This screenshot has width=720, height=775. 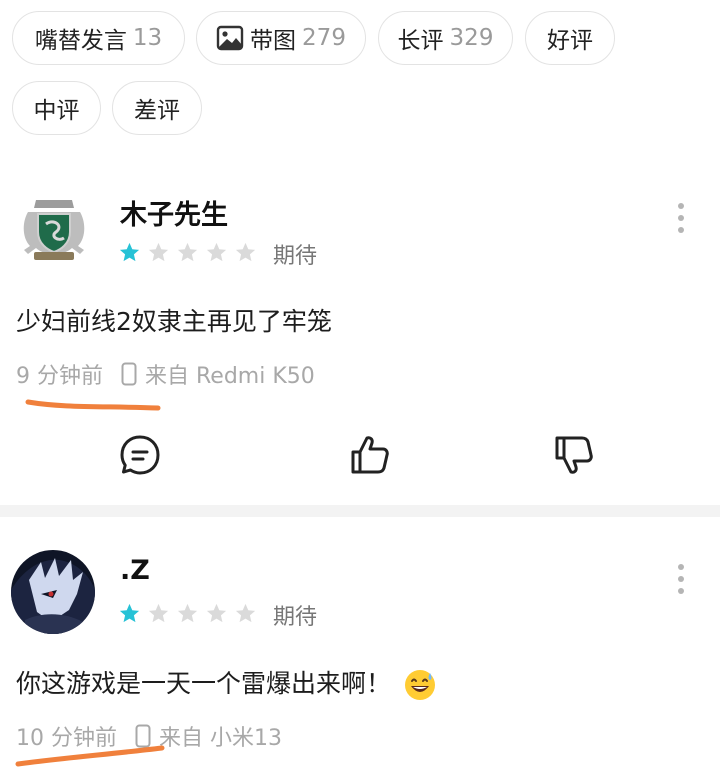 I want to click on anime-character-avatar-icon, so click(x=53, y=592).